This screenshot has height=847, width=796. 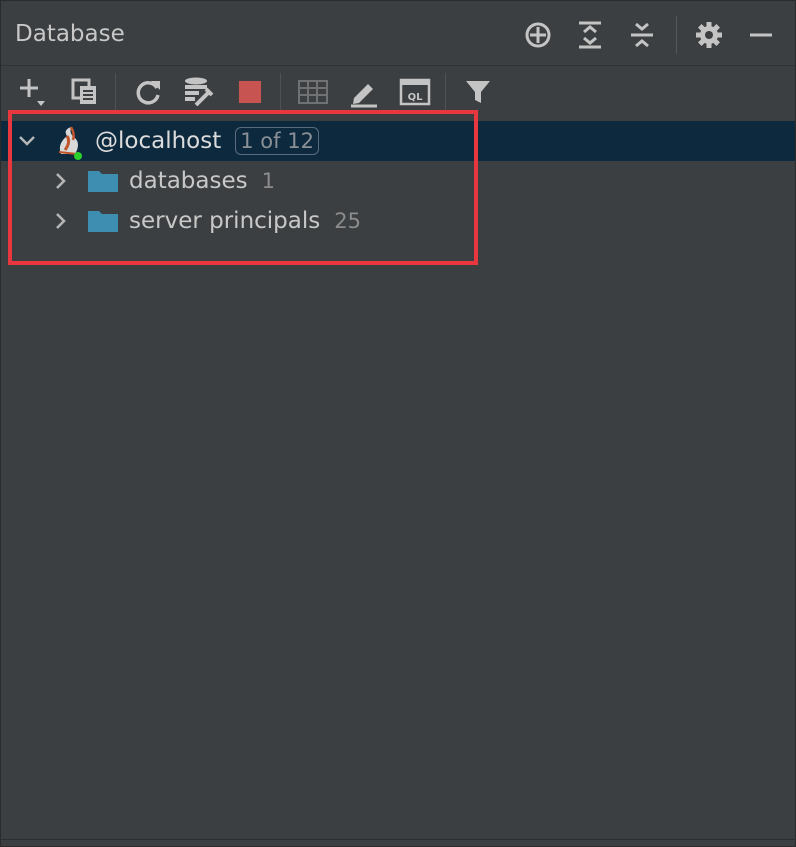 What do you see at coordinates (538, 35) in the screenshot?
I see `crosshair-icon` at bounding box center [538, 35].